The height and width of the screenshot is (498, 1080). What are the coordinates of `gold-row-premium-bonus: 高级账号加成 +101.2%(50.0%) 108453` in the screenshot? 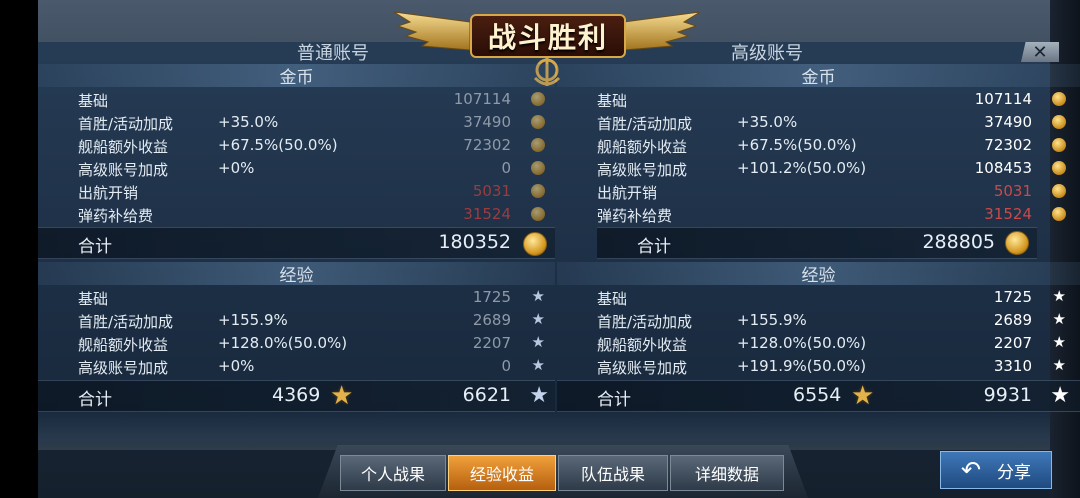 It's located at (818, 168).